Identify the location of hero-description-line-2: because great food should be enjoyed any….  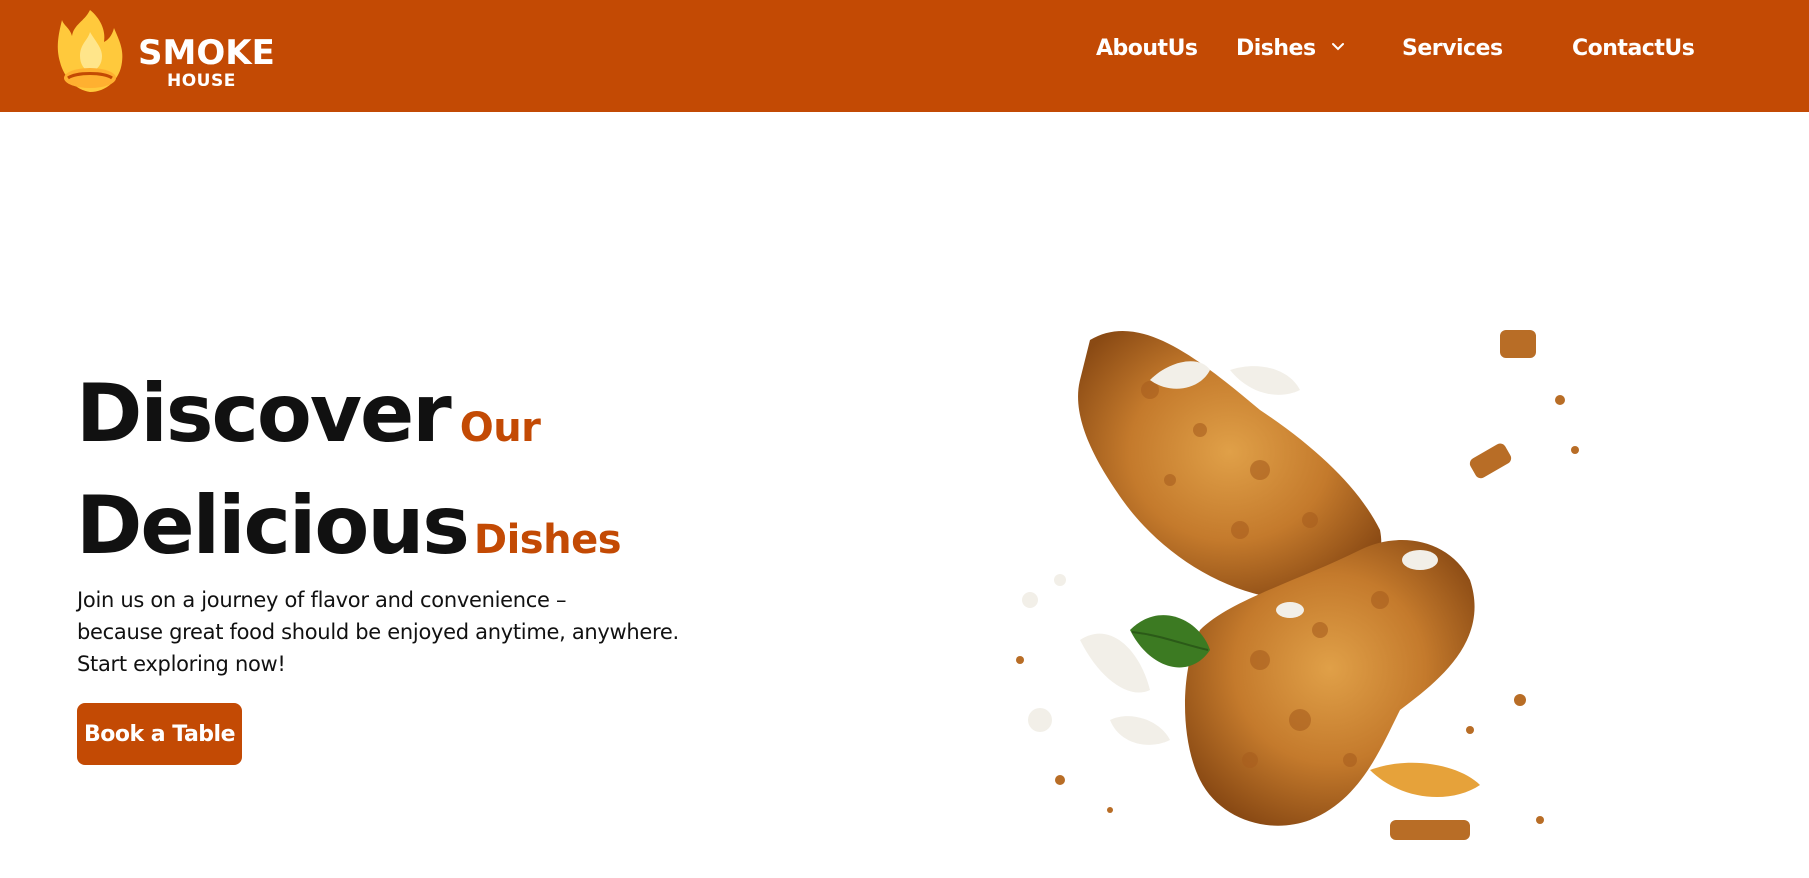
(378, 632).